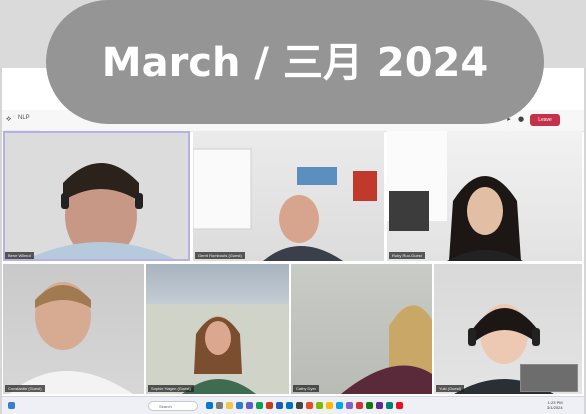  What do you see at coordinates (220, 255) in the screenshot?
I see `participant-name: Gerrit Rombouts (Guest)` at bounding box center [220, 255].